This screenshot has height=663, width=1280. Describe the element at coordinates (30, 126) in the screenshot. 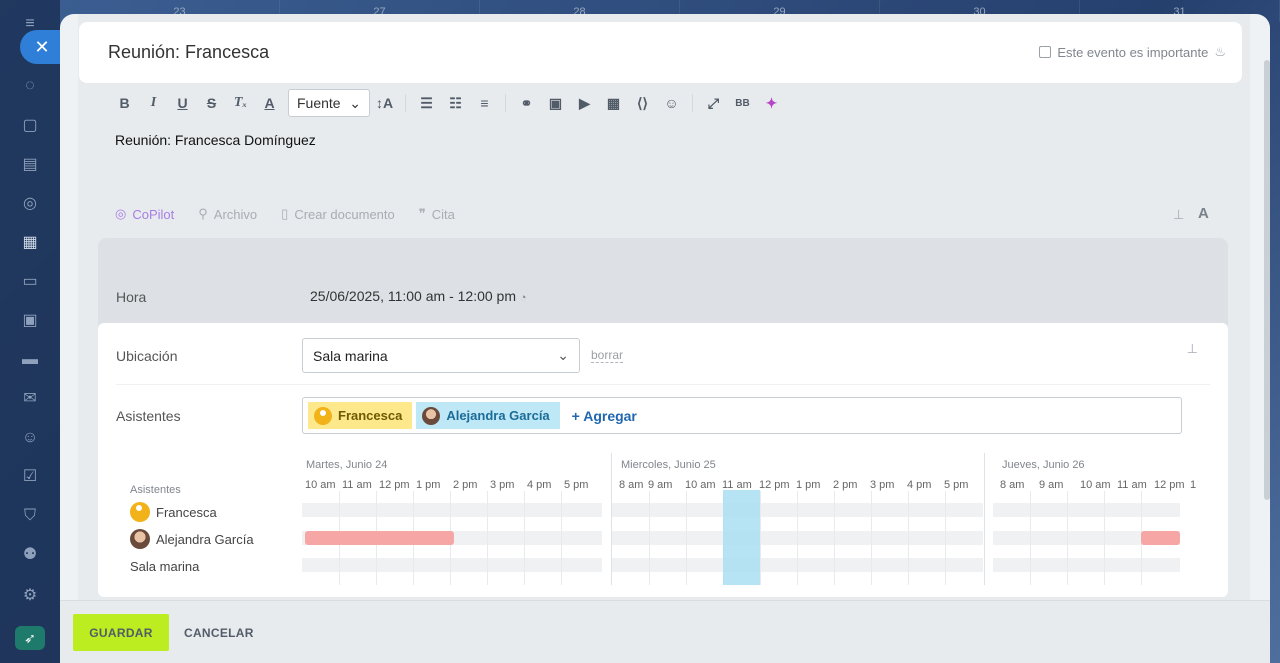

I see `messages-icon: ▢` at that location.